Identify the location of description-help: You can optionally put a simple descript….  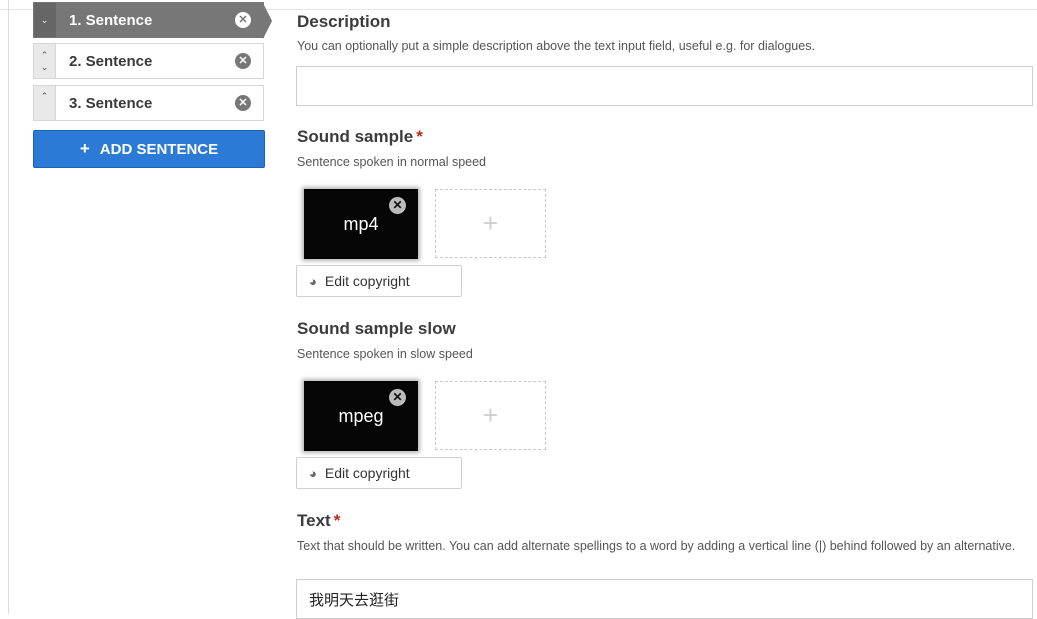
(556, 46).